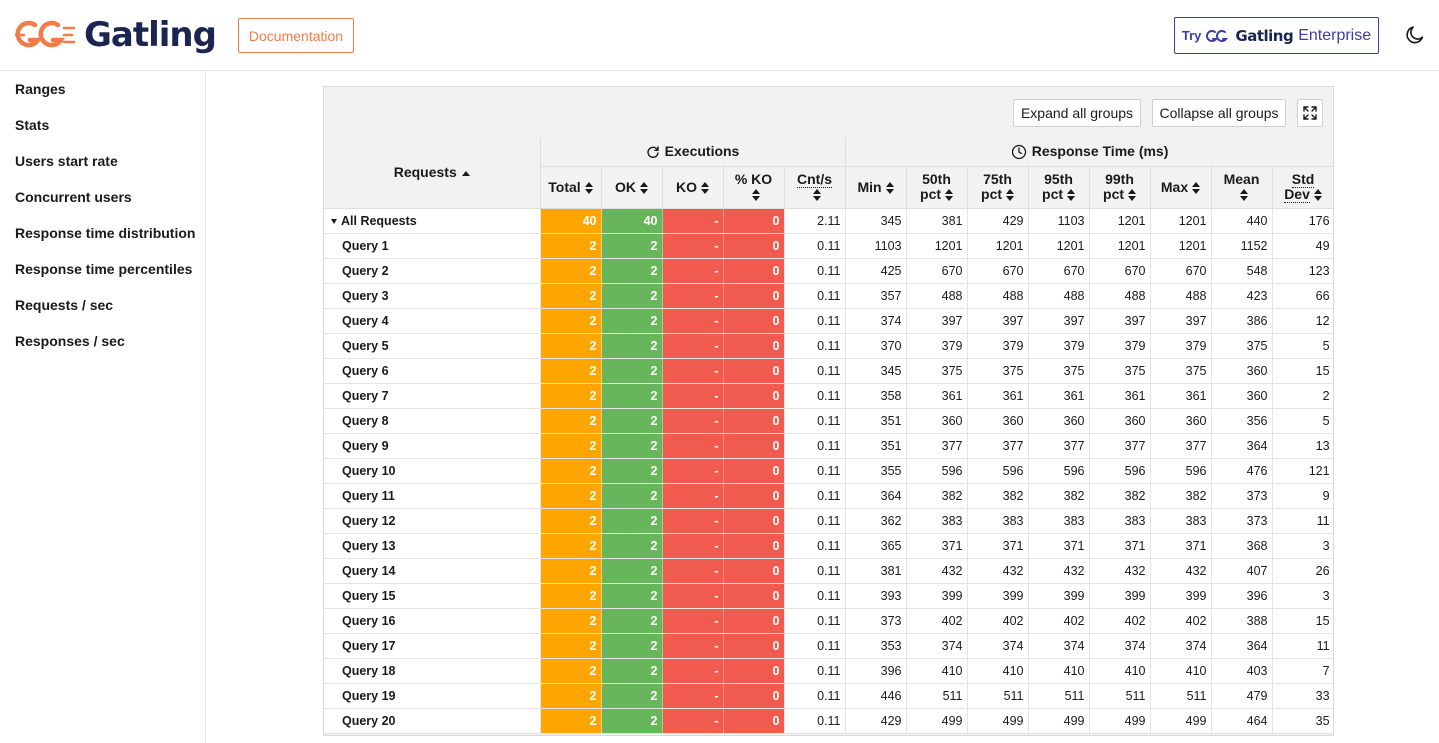  Describe the element at coordinates (828, 521) in the screenshot. I see `table-row: Query 12 2 2-0 0.11 362 383 383 383 383 383 373 11` at that location.